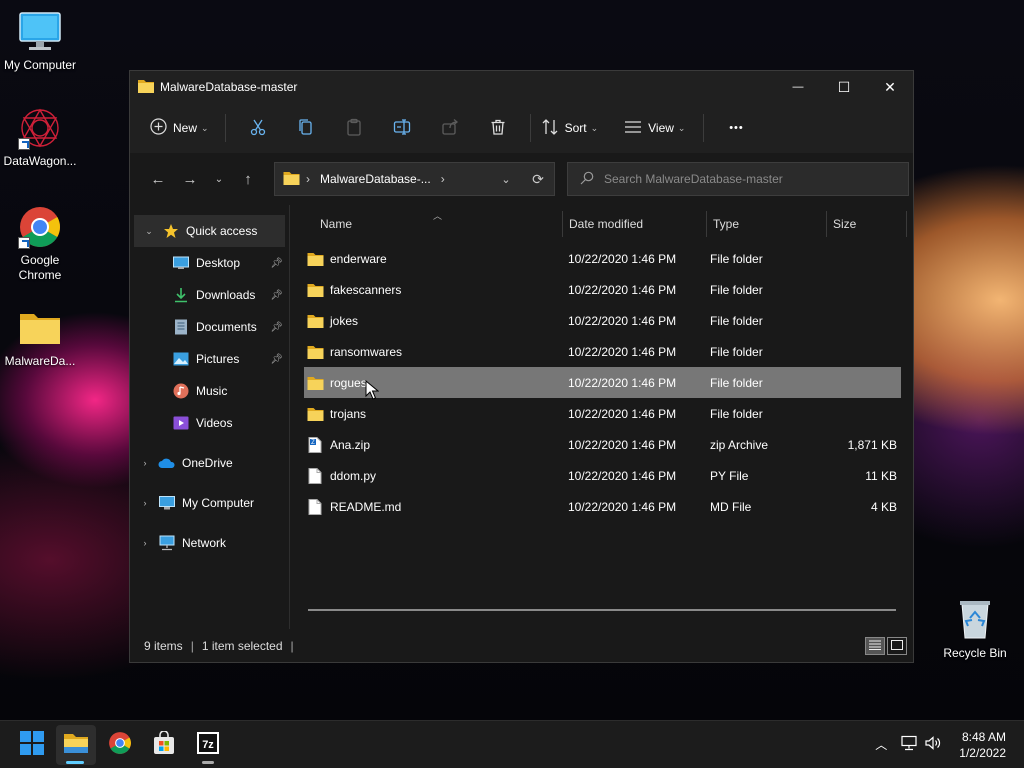 The height and width of the screenshot is (768, 1024). Describe the element at coordinates (875, 646) in the screenshot. I see `details-view-button` at that location.